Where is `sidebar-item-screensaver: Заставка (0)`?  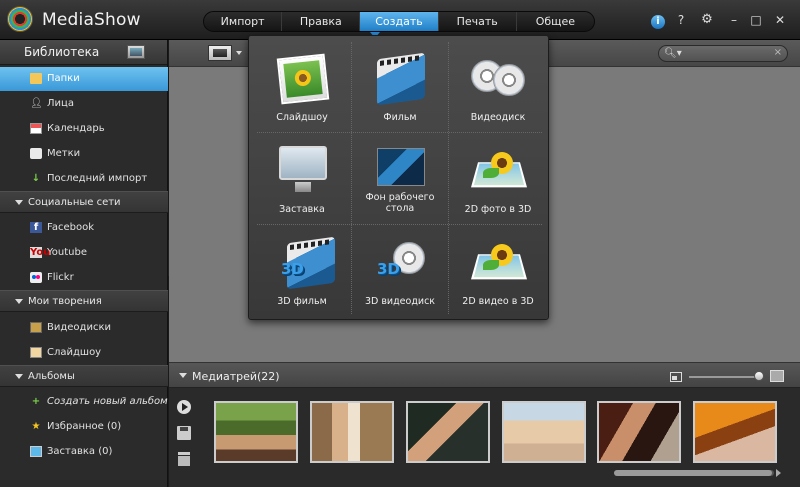
sidebar-item-screensaver: Заставка (0) is located at coordinates (84, 452).